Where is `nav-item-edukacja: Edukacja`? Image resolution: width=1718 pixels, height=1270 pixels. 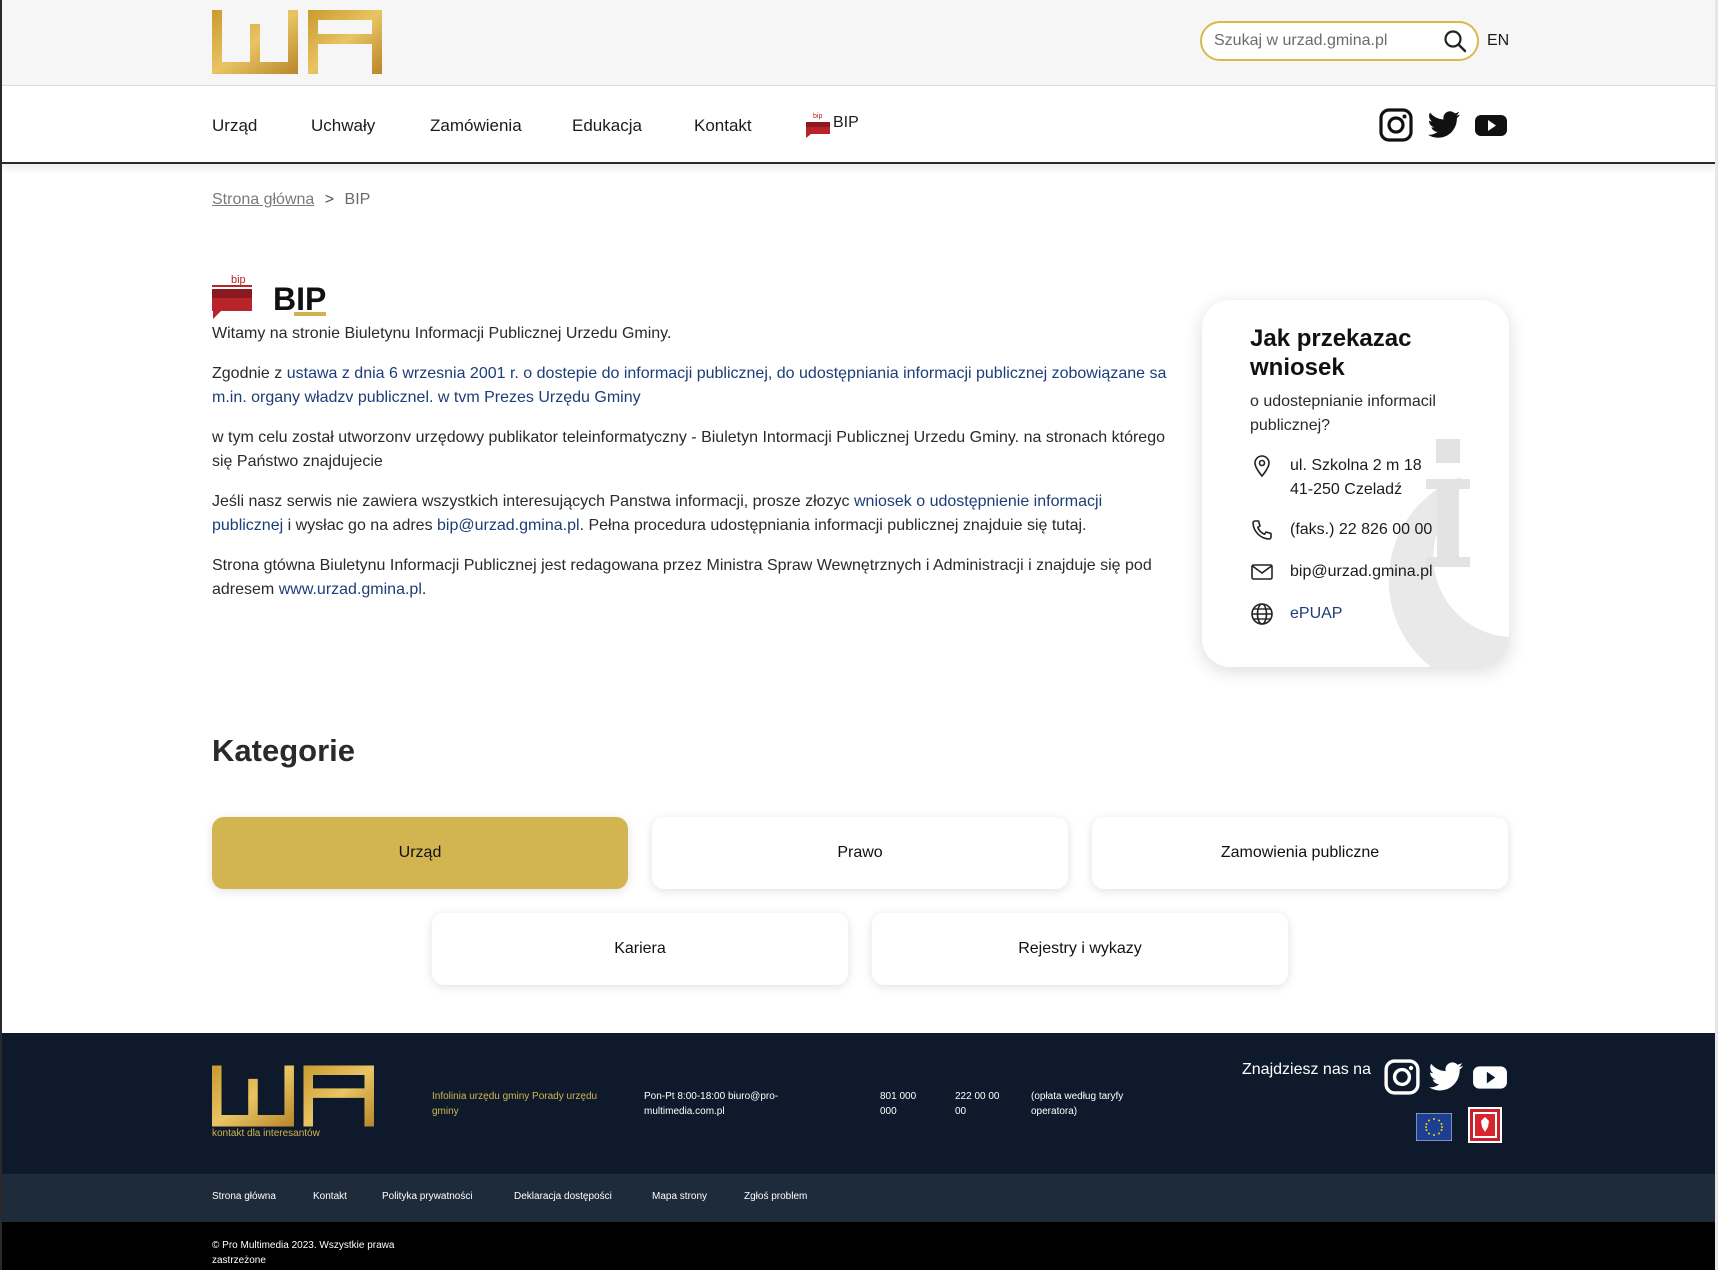 nav-item-edukacja: Edukacja is located at coordinates (607, 126).